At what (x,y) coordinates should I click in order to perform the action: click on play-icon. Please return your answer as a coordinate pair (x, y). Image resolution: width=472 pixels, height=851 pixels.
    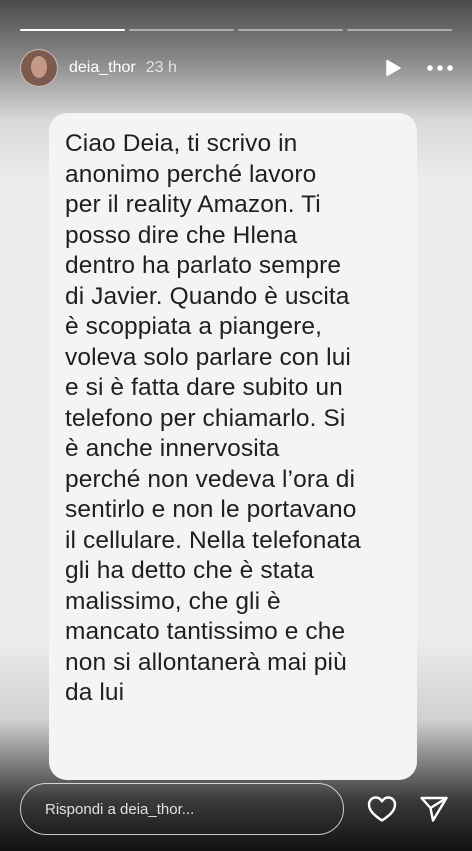
    Looking at the image, I should click on (393, 68).